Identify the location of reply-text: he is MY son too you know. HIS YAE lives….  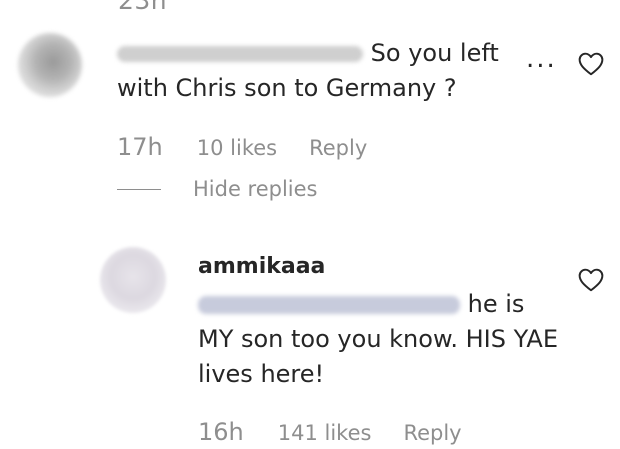
(378, 339).